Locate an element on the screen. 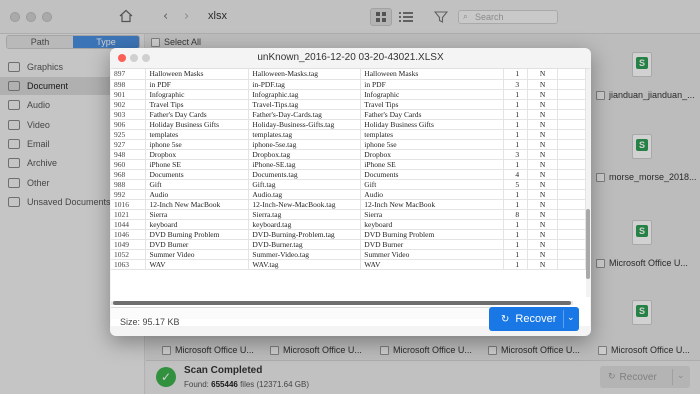 The width and height of the screenshot is (700, 394). table-cell: 1044 is located at coordinates (129, 224).